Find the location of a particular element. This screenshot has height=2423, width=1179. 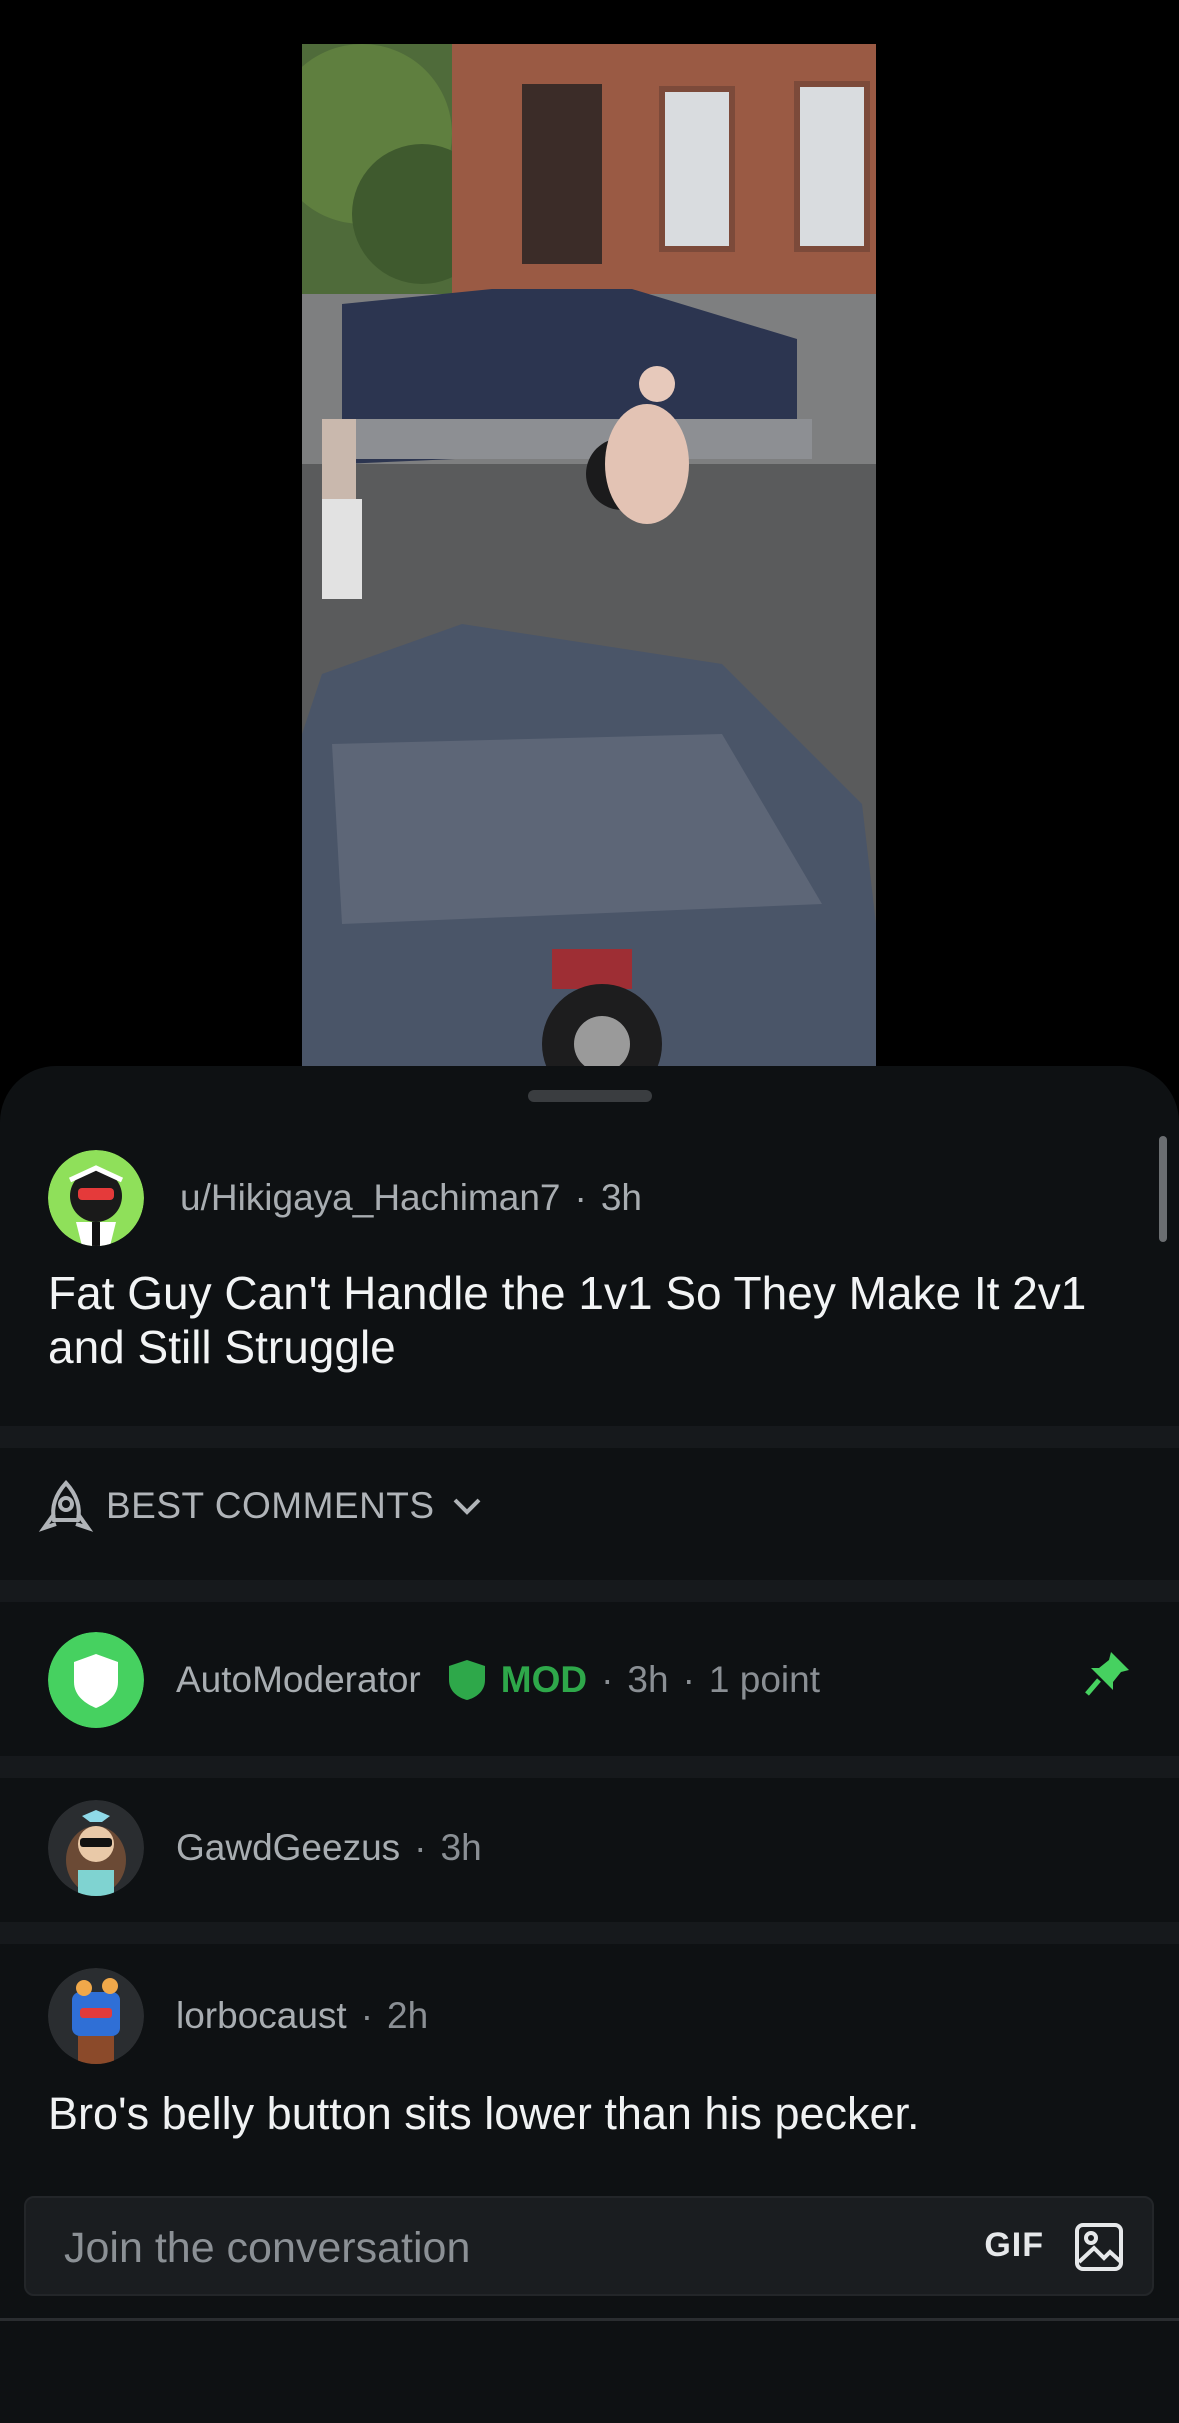

scrollbar is located at coordinates (1163, 1189).